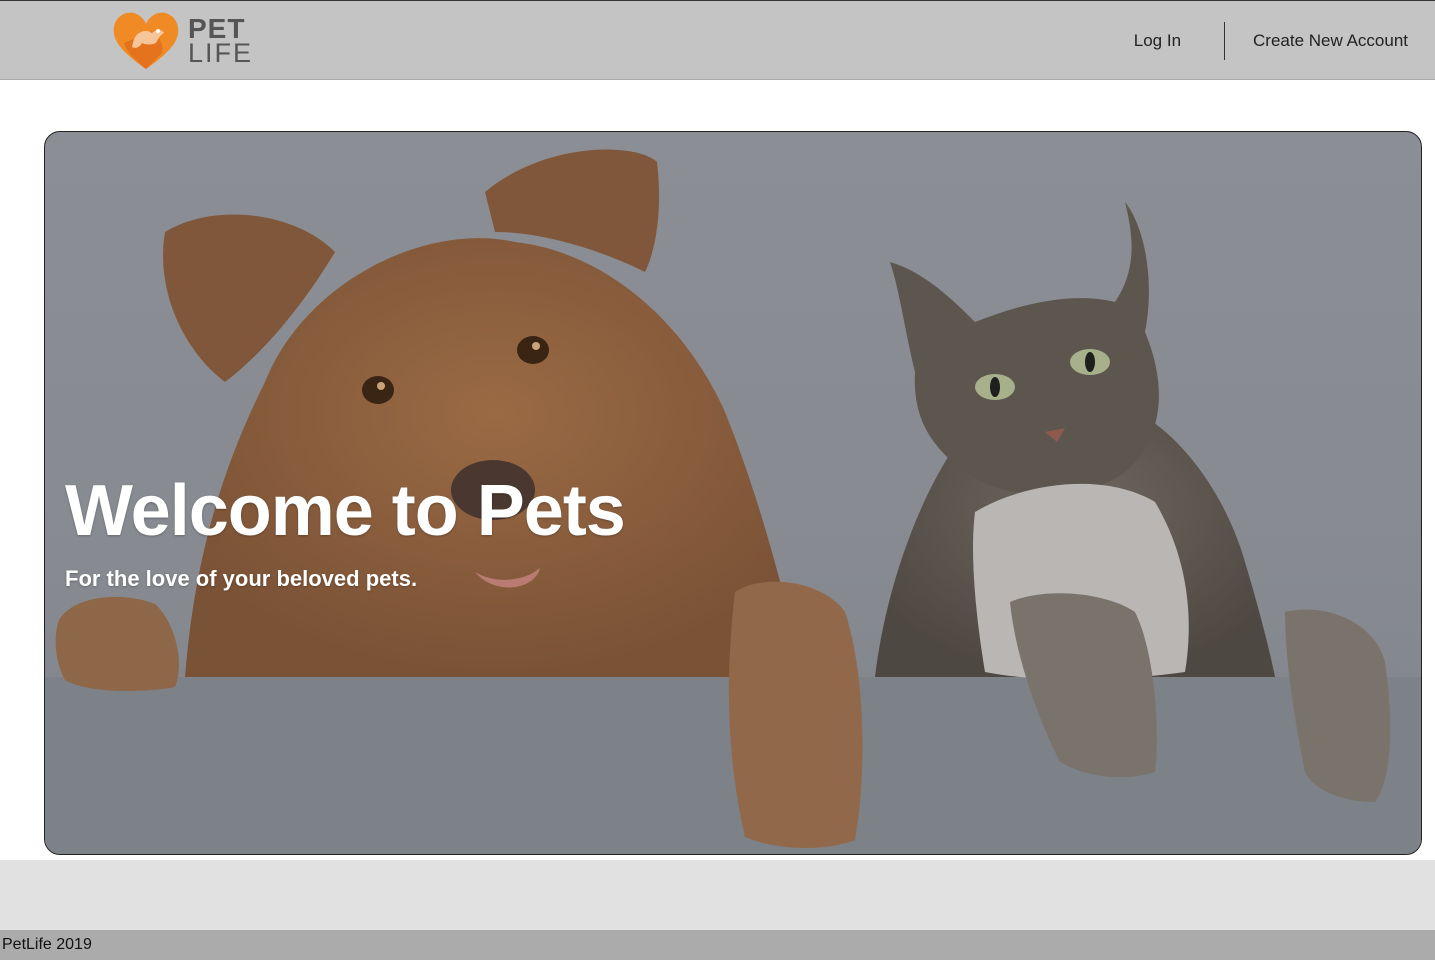 The image size is (1435, 960). I want to click on footer: PetLife 2019, so click(717, 945).